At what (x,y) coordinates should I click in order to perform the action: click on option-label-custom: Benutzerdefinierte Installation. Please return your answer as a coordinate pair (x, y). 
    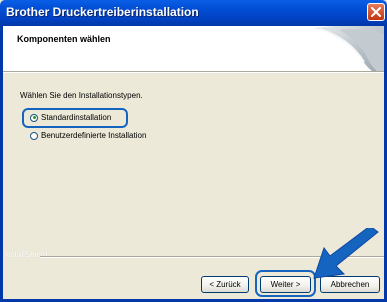
    Looking at the image, I should click on (94, 135).